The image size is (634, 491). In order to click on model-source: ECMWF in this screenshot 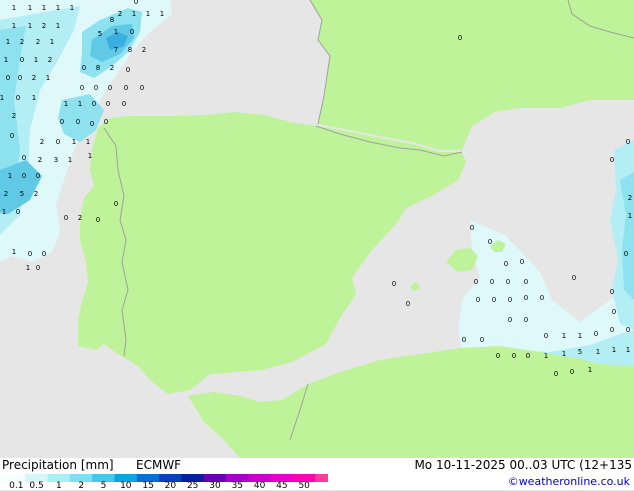, I will do `click(159, 465)`.